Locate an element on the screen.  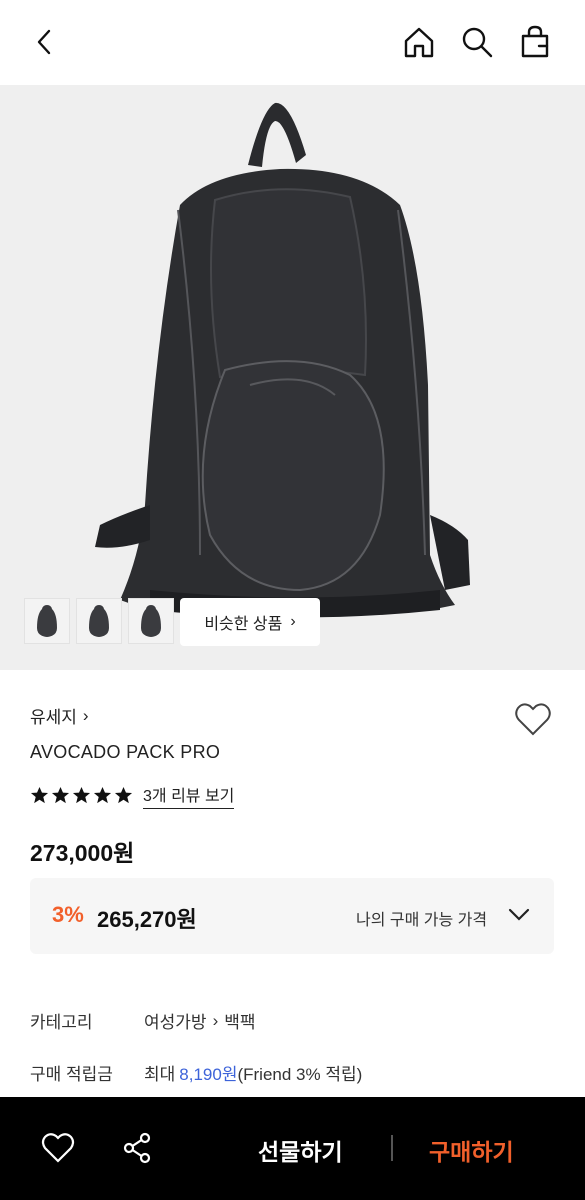
back-arrow-icon is located at coordinates (44, 42).